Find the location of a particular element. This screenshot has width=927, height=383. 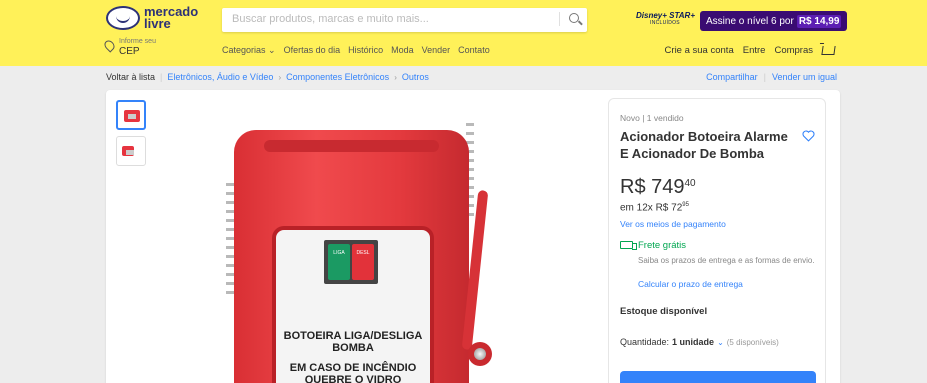

search-bar is located at coordinates (404, 20).